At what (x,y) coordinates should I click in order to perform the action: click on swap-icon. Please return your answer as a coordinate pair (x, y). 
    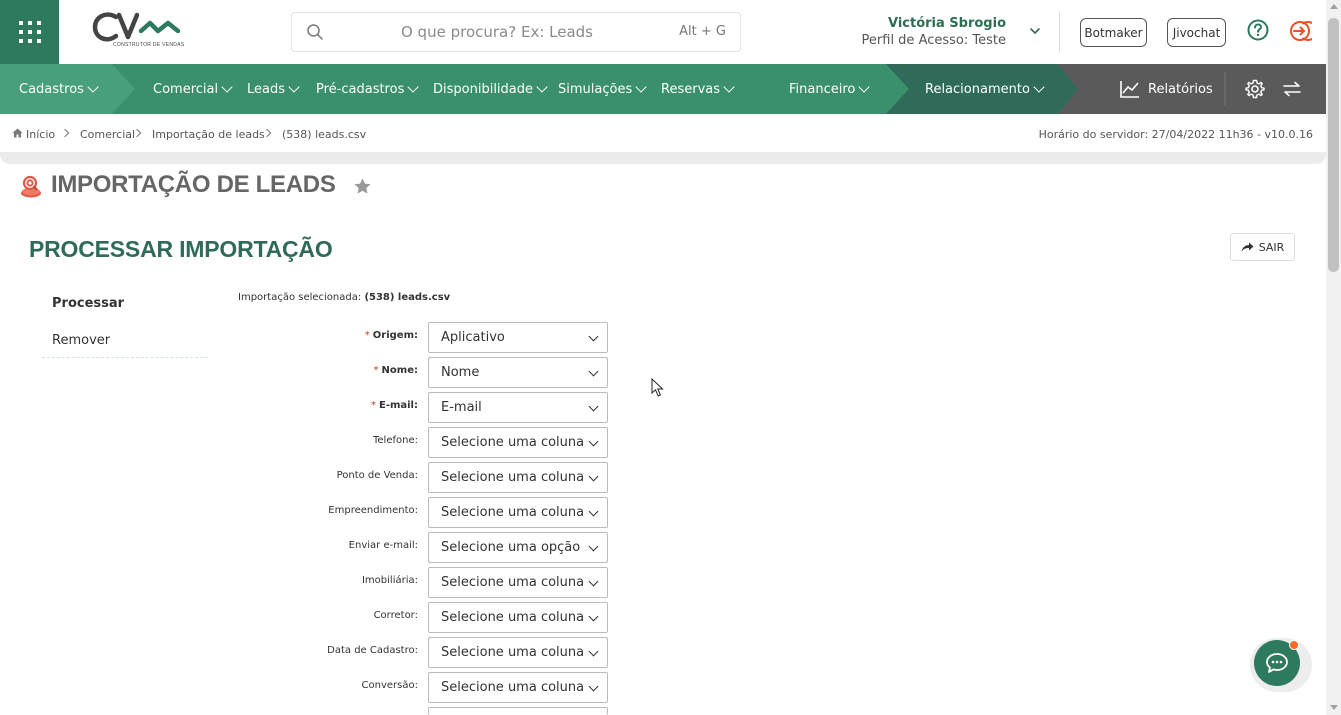
    Looking at the image, I should click on (1292, 89).